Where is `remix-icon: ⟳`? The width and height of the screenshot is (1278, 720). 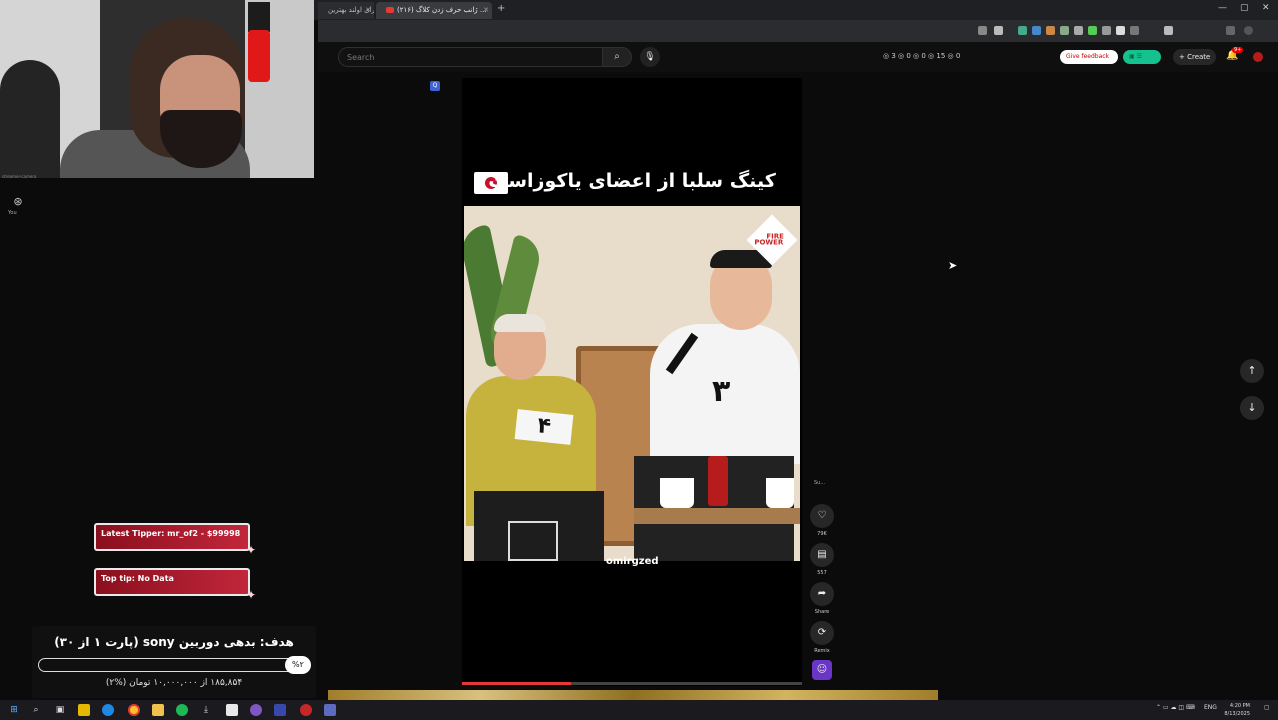
remix-icon: ⟳ is located at coordinates (822, 633).